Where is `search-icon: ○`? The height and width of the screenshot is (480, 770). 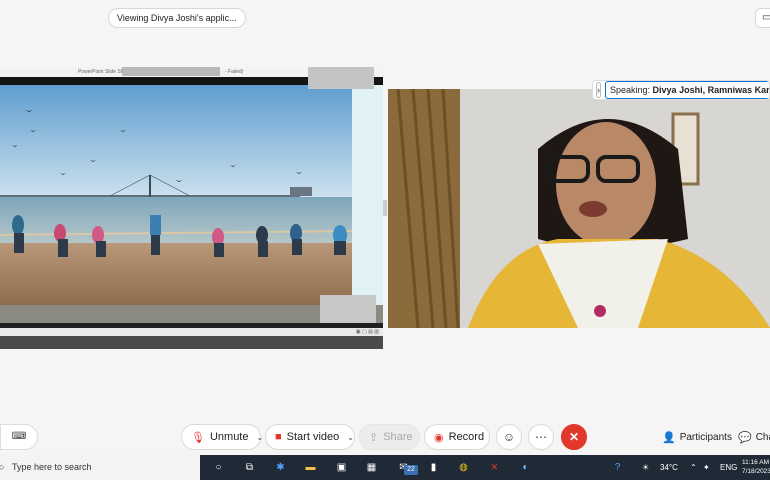 search-icon: ○ is located at coordinates (2, 467).